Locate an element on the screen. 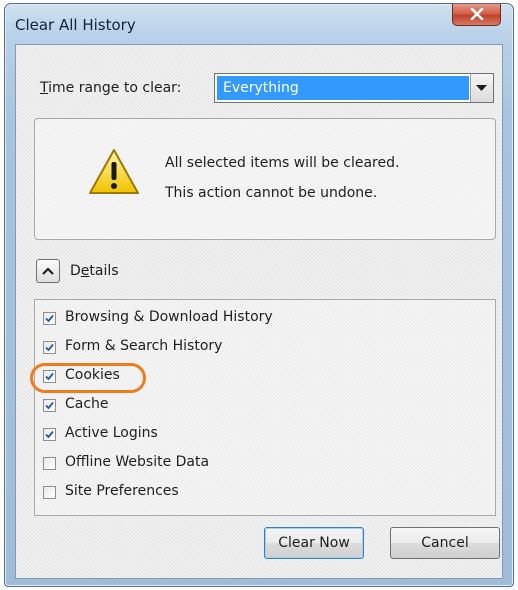 The width and height of the screenshot is (518, 590). cancel-button: Cancel is located at coordinates (445, 543).